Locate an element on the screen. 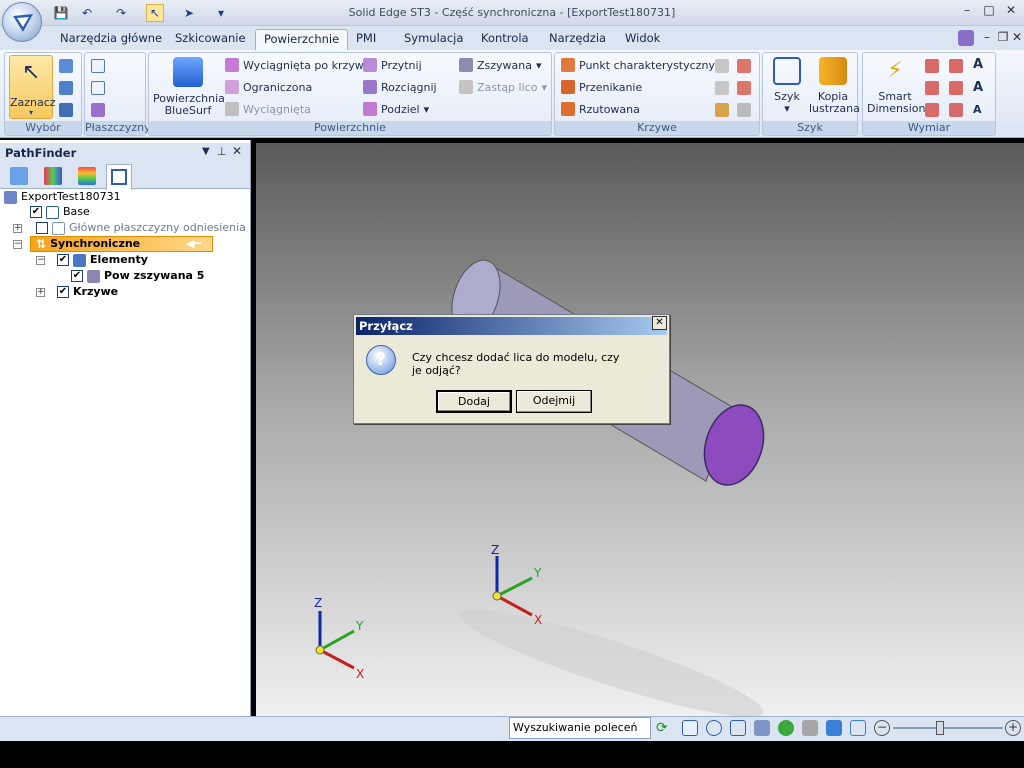  tab-sketching: Szkicowanie is located at coordinates (210, 39).